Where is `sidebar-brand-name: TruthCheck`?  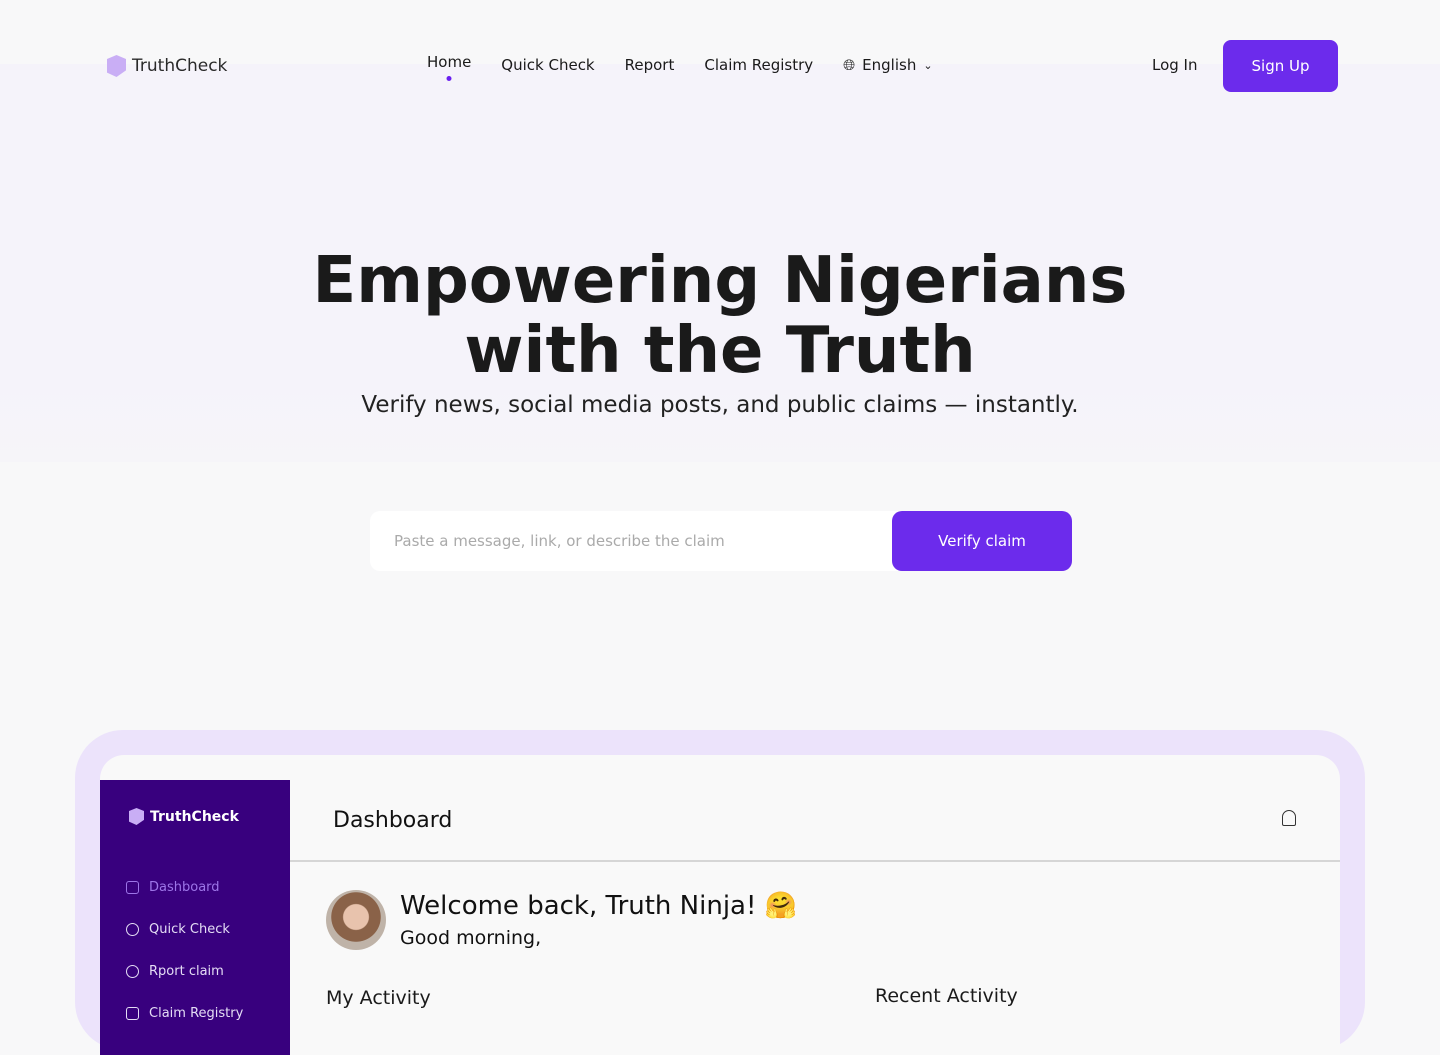
sidebar-brand-name: TruthCheck is located at coordinates (194, 816).